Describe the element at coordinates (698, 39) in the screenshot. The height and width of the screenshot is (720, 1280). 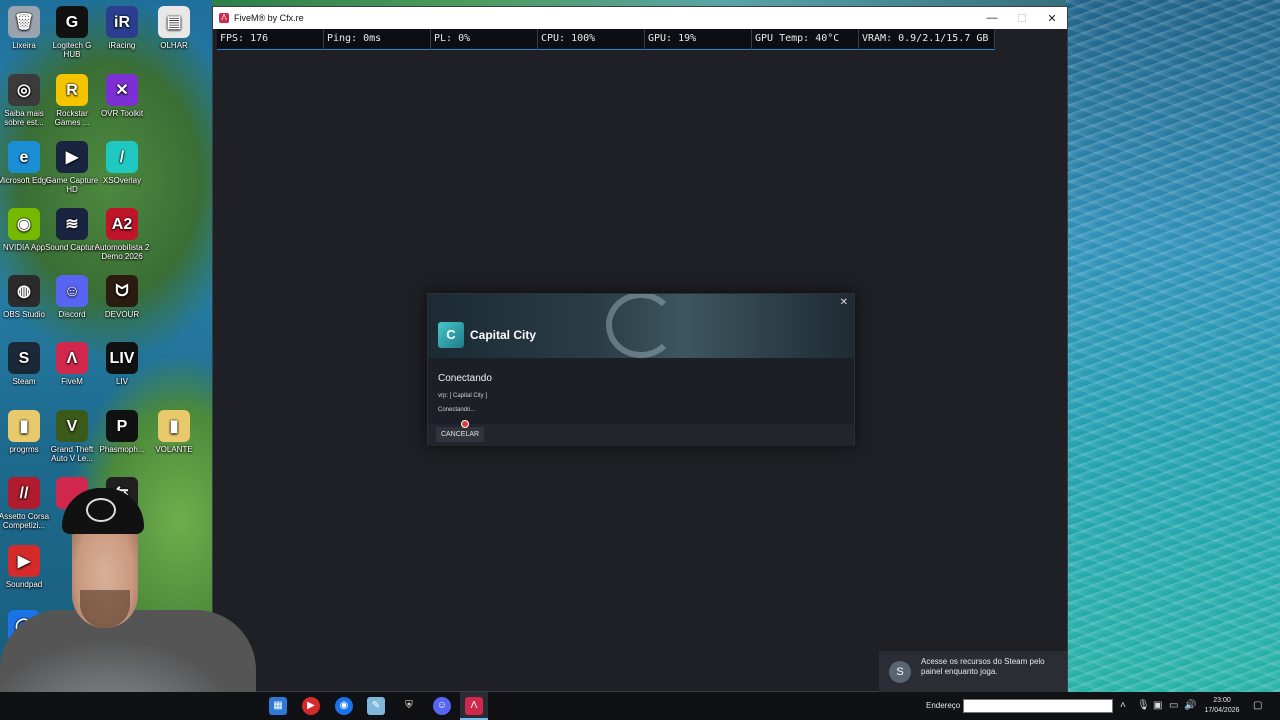
I see `gpu-readout: GPU: 19%` at that location.